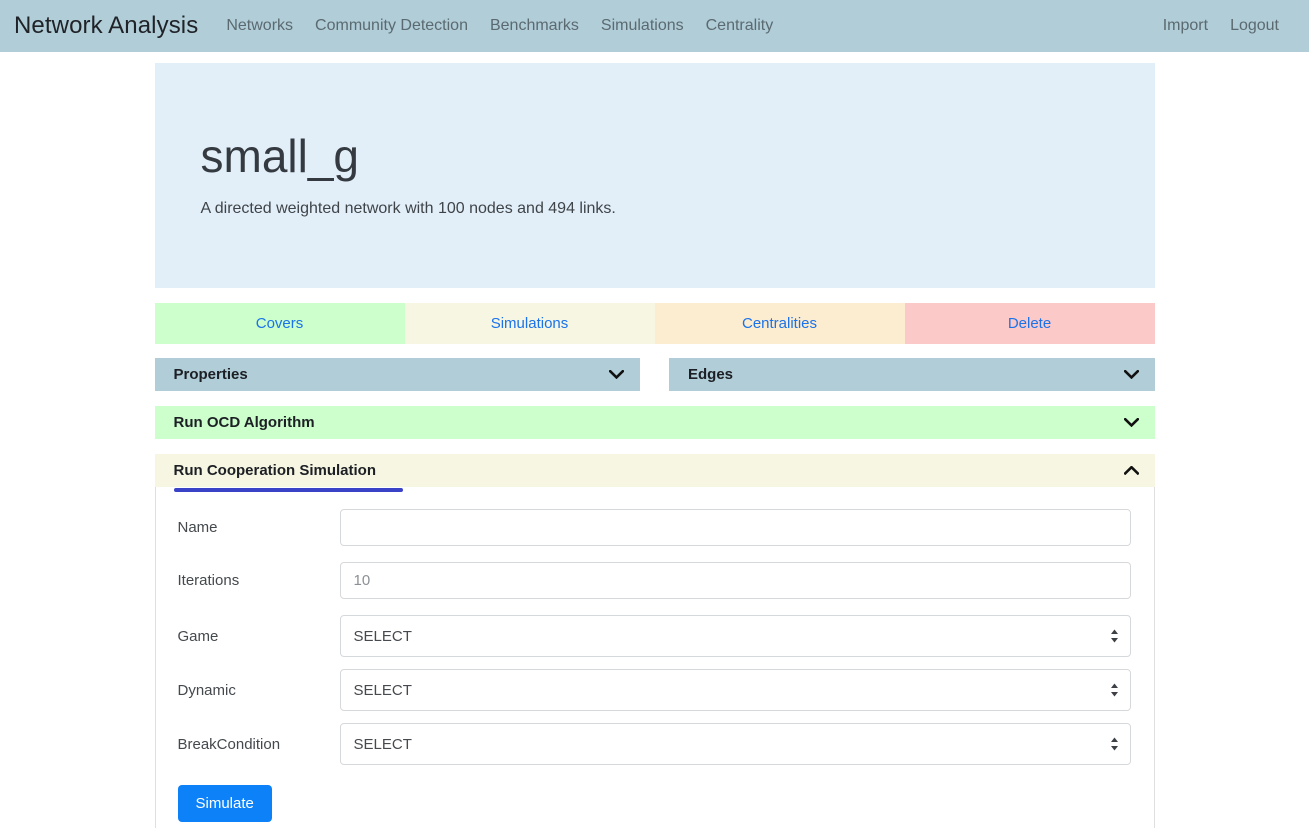  Describe the element at coordinates (1131, 470) in the screenshot. I see `chevron-up-icon` at that location.